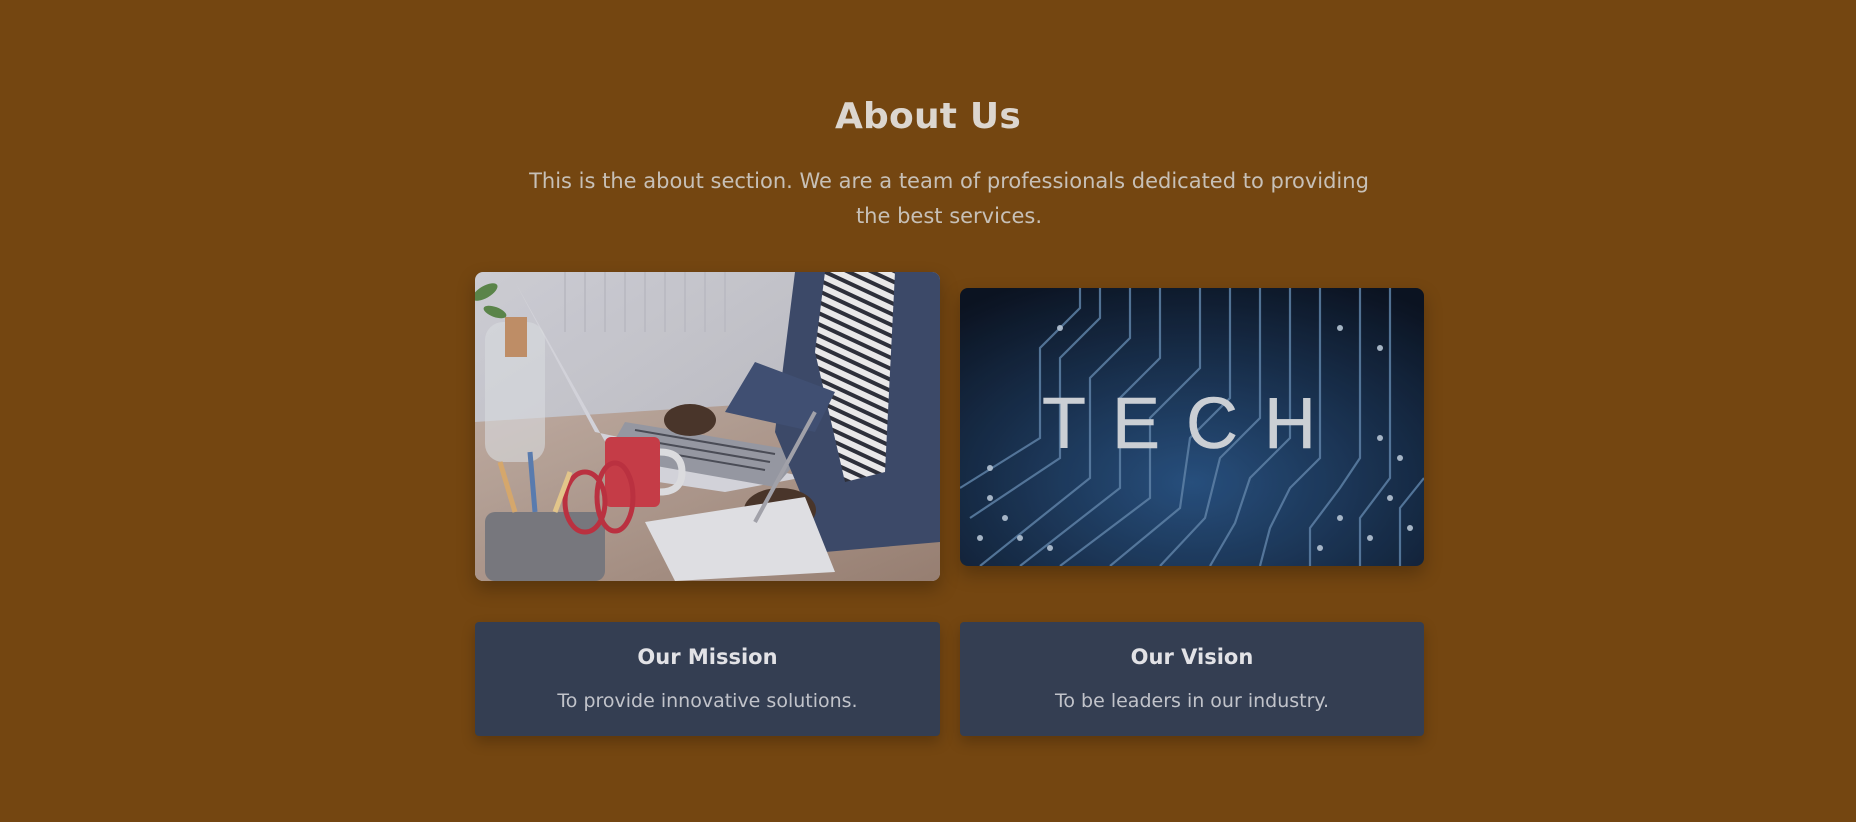 This screenshot has height=822, width=1856. What do you see at coordinates (707, 426) in the screenshot?
I see `laptop-workspace-photo` at bounding box center [707, 426].